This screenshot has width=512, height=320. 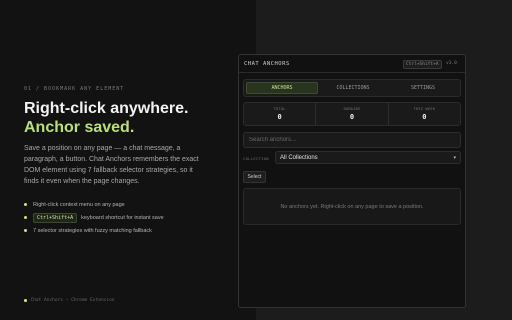 I want to click on footer-dot-icon, so click(x=25, y=300).